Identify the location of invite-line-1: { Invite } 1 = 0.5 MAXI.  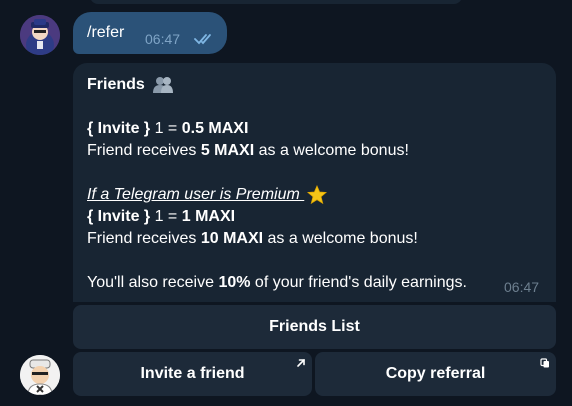
(167, 129).